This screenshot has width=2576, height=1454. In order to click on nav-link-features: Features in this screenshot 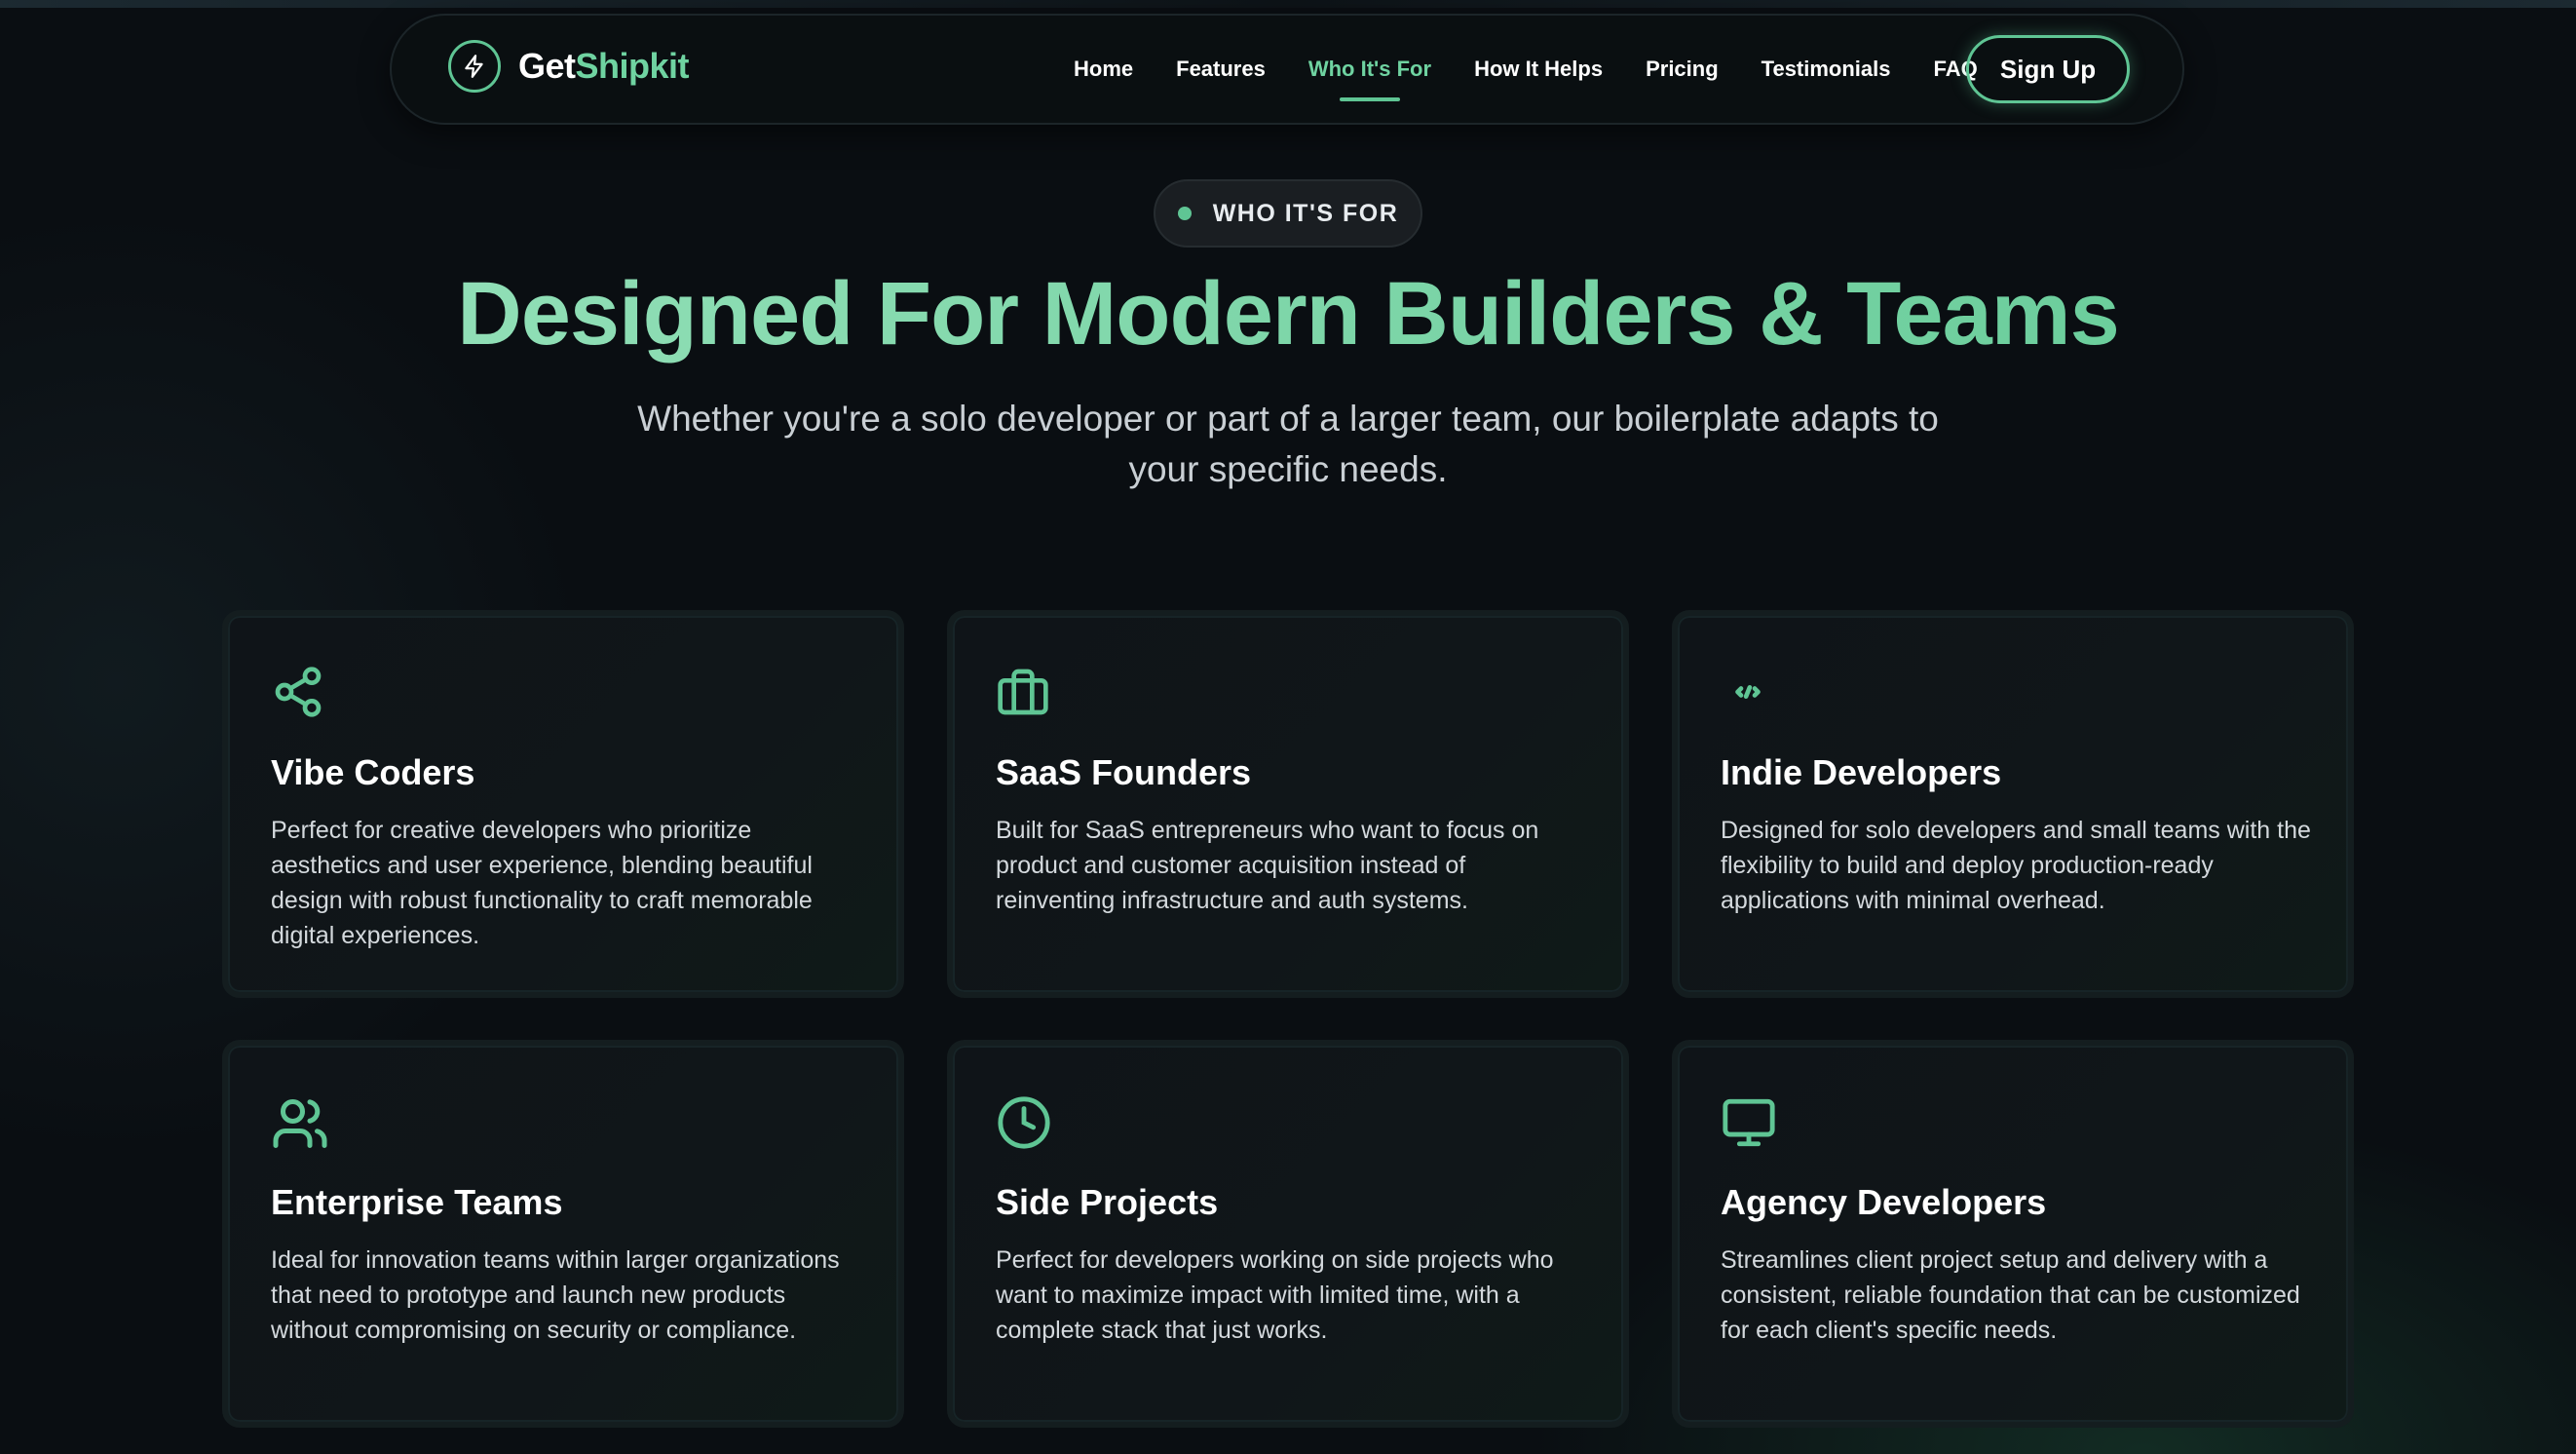, I will do `click(1221, 69)`.